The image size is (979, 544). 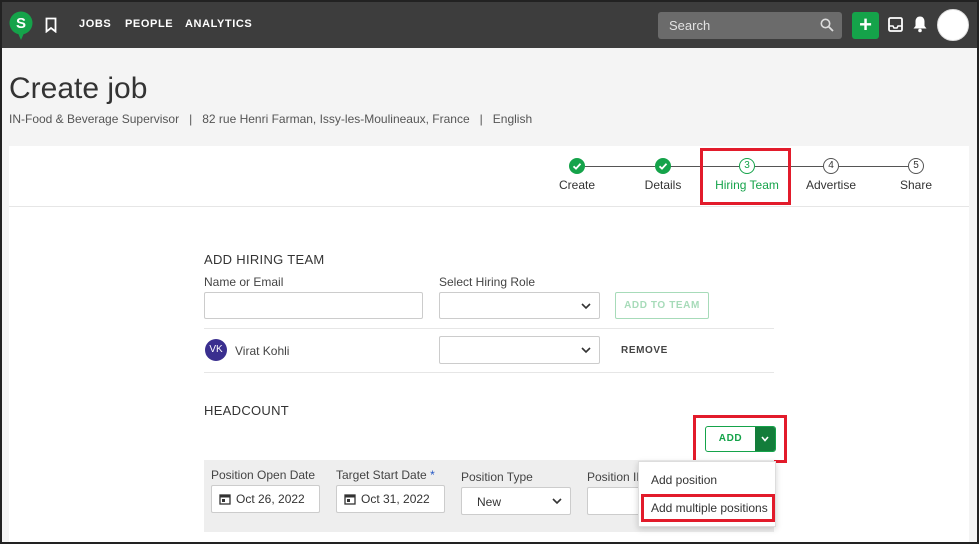 I want to click on start-date-input: Oct 31, 2022, so click(x=390, y=499).